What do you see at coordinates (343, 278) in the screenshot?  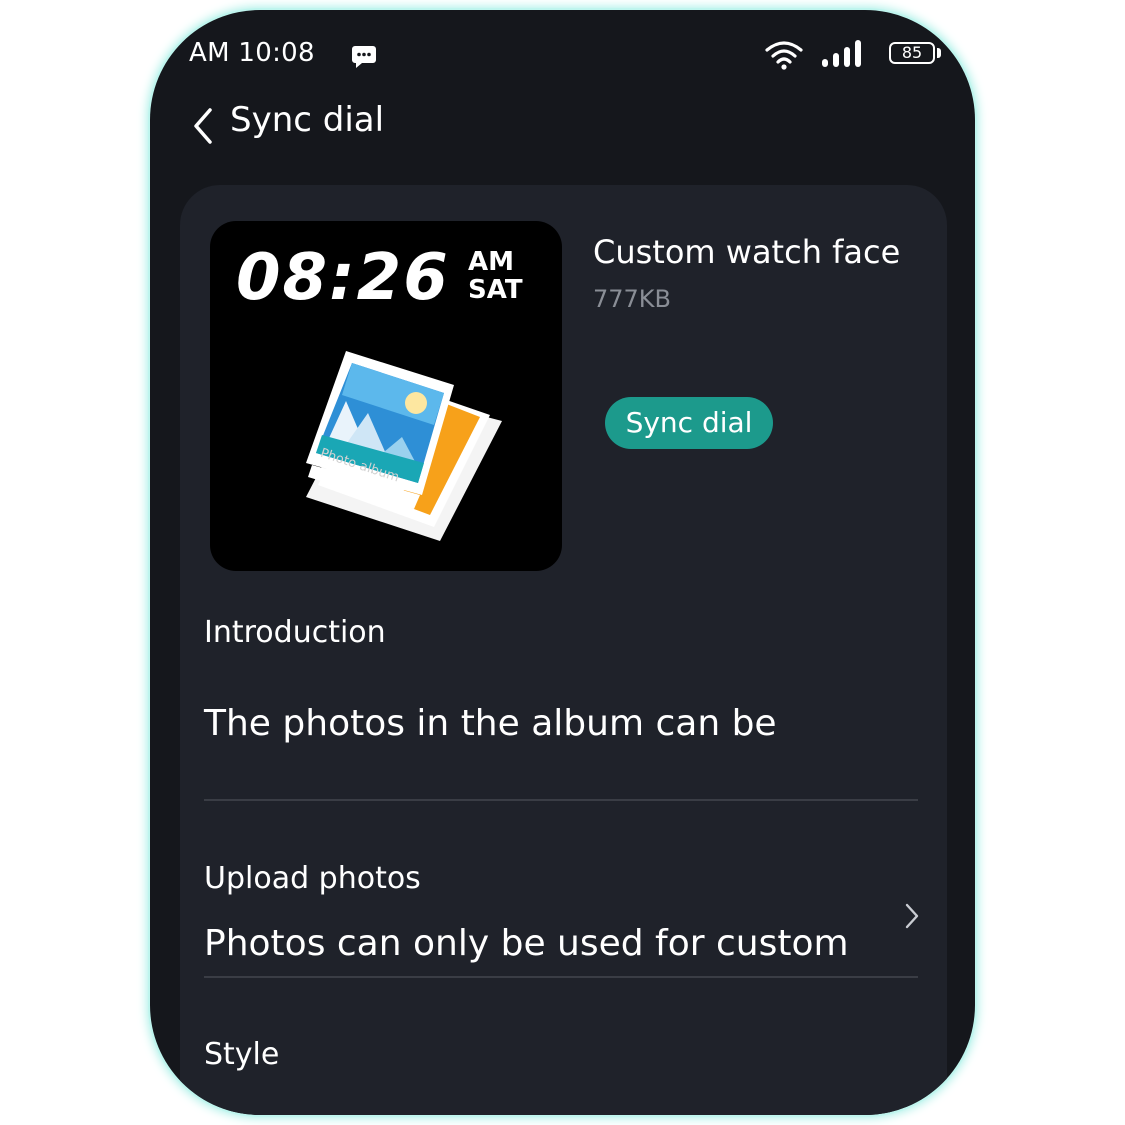 I see `watch-time: 08:26` at bounding box center [343, 278].